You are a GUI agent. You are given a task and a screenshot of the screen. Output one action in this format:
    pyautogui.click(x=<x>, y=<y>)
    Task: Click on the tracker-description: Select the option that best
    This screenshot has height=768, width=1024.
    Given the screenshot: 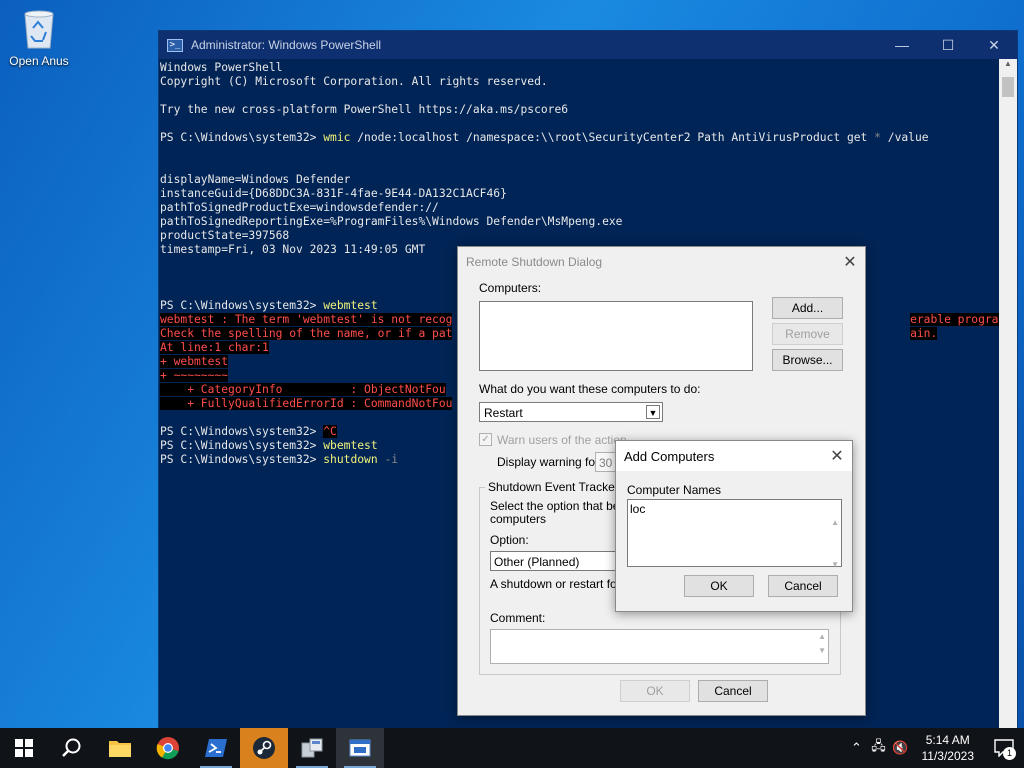 What is the action you would take?
    pyautogui.click(x=559, y=506)
    